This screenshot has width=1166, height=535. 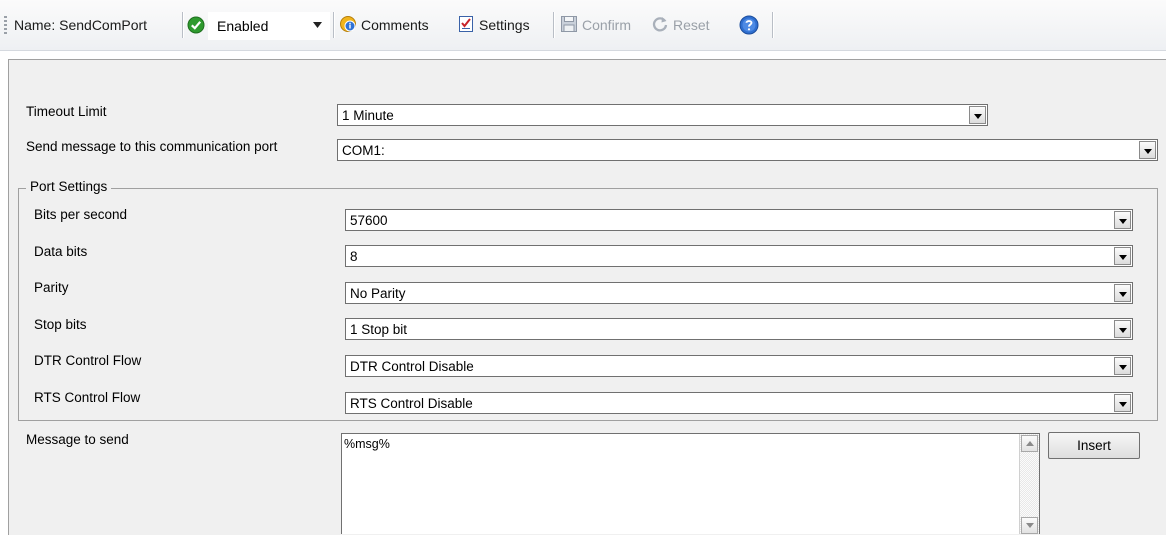 I want to click on insert-button: Insert, so click(x=1094, y=445).